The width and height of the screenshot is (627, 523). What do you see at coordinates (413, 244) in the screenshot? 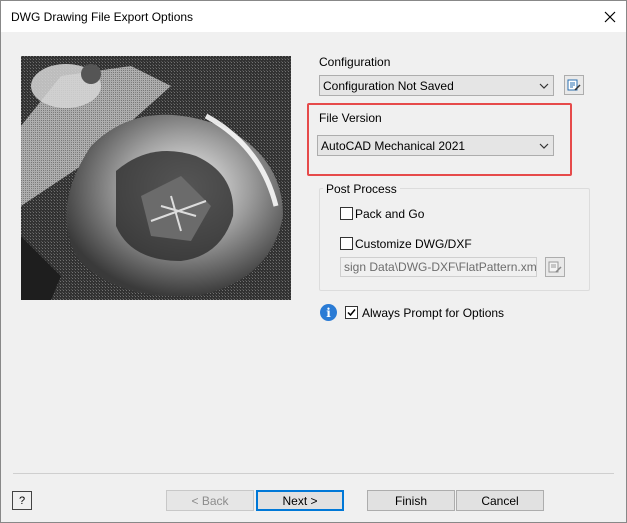
I see `customize-dwg-dxf-label: Customize DWG/DXF` at bounding box center [413, 244].